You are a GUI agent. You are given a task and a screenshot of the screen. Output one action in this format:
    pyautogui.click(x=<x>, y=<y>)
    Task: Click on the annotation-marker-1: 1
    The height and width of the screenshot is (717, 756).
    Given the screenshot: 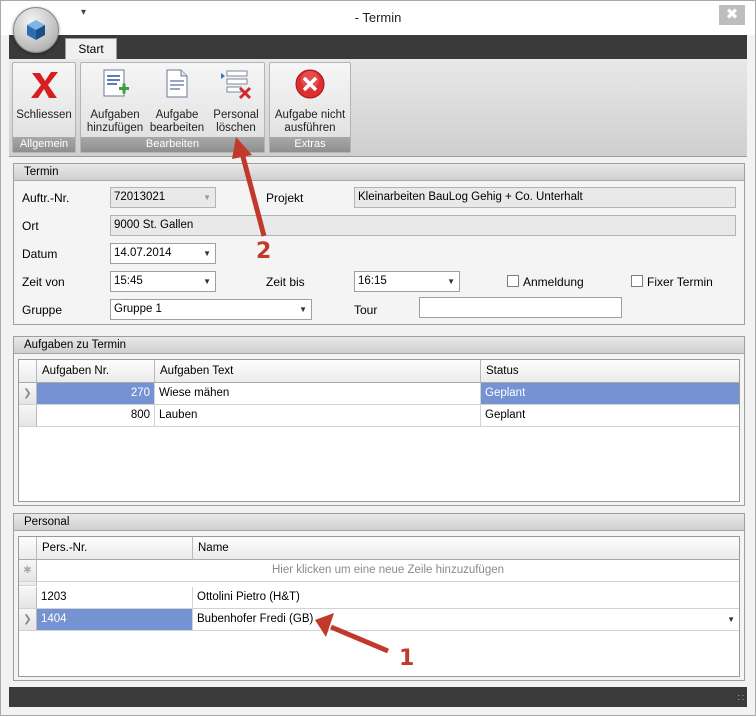 What is the action you would take?
    pyautogui.click(x=407, y=658)
    